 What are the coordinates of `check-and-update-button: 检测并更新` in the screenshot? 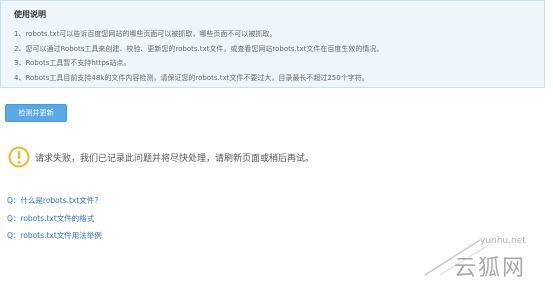 It's located at (36, 113).